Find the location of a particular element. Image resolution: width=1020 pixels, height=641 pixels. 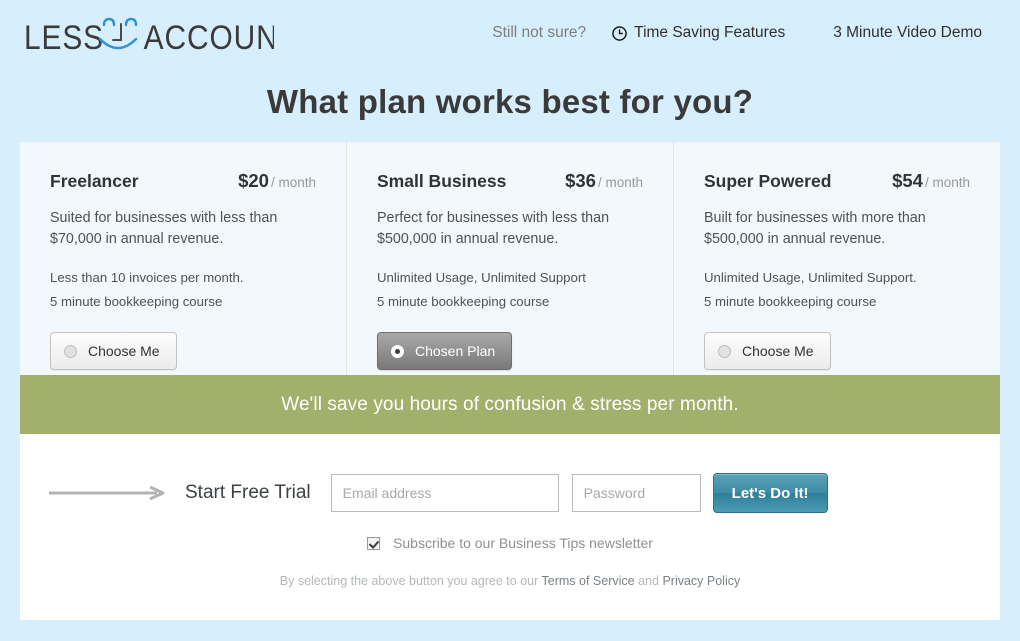

start-free-trial-label: Start Free Trial is located at coordinates (248, 492).